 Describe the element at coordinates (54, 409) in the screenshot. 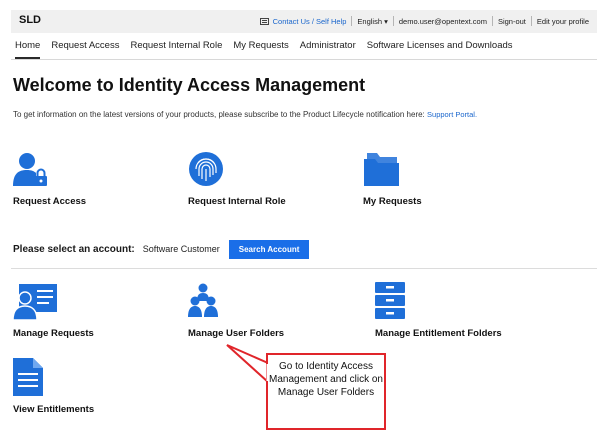

I see `tile-label: View Entitlements` at that location.